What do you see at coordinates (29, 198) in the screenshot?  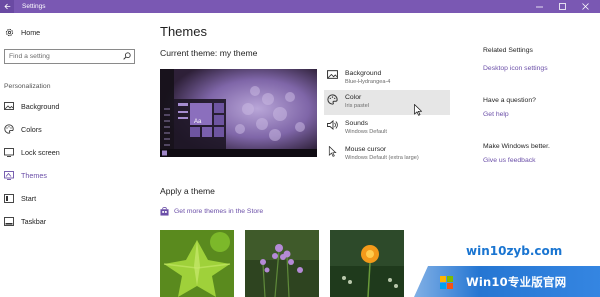 I see `sidebar-item-label: Start` at bounding box center [29, 198].